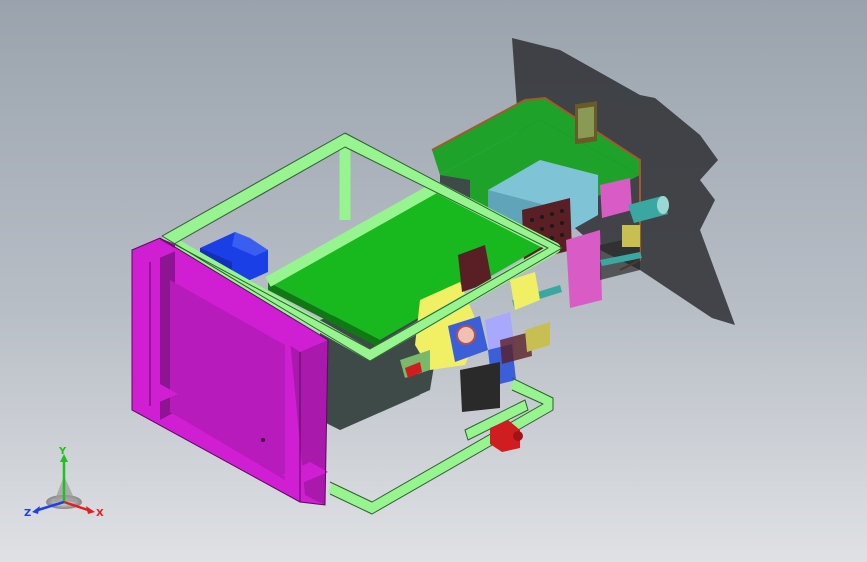 The height and width of the screenshot is (562, 867). What do you see at coordinates (27, 513) in the screenshot?
I see `z-axis-label: Z` at bounding box center [27, 513].